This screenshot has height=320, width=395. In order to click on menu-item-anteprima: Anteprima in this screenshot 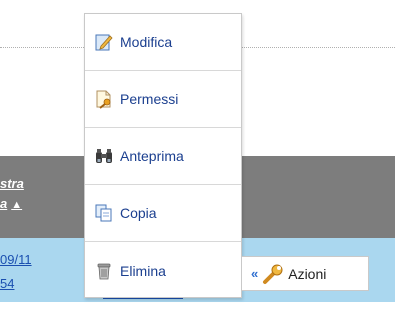, I will do `click(163, 156)`.